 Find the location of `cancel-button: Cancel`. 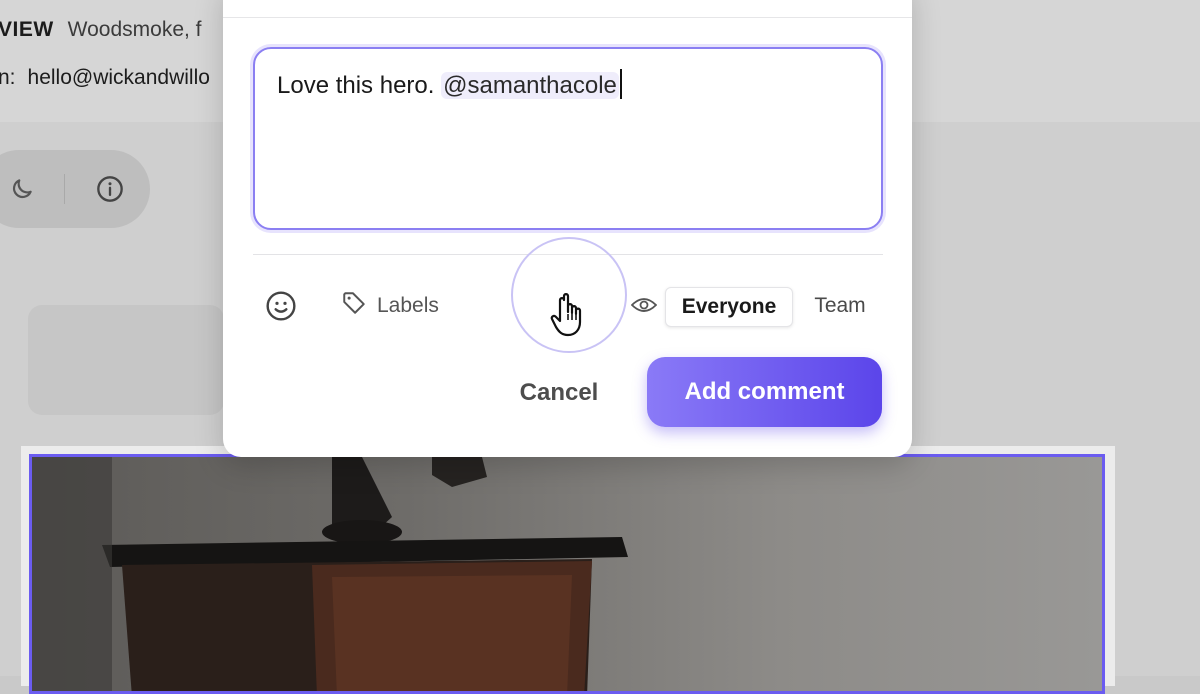

cancel-button: Cancel is located at coordinates (559, 393).